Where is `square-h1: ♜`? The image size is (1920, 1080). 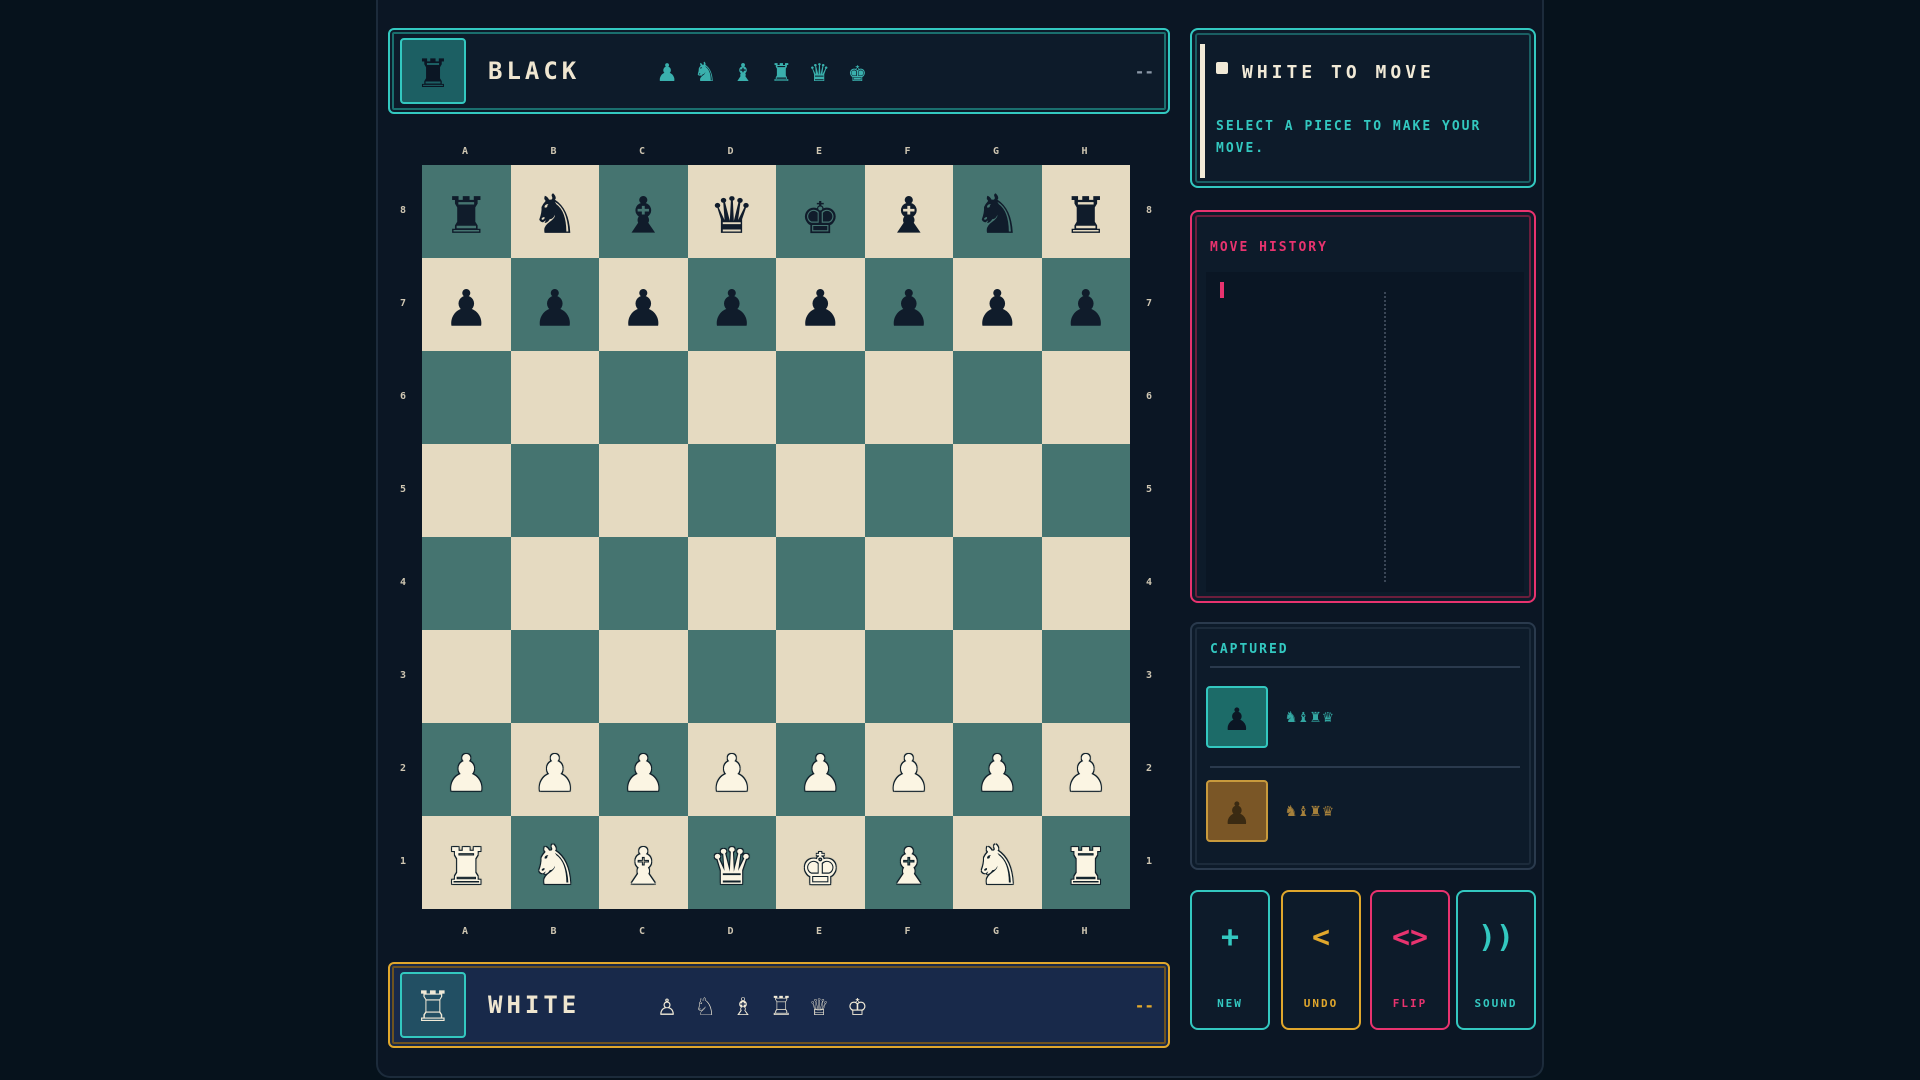 square-h1: ♜ is located at coordinates (1085, 862).